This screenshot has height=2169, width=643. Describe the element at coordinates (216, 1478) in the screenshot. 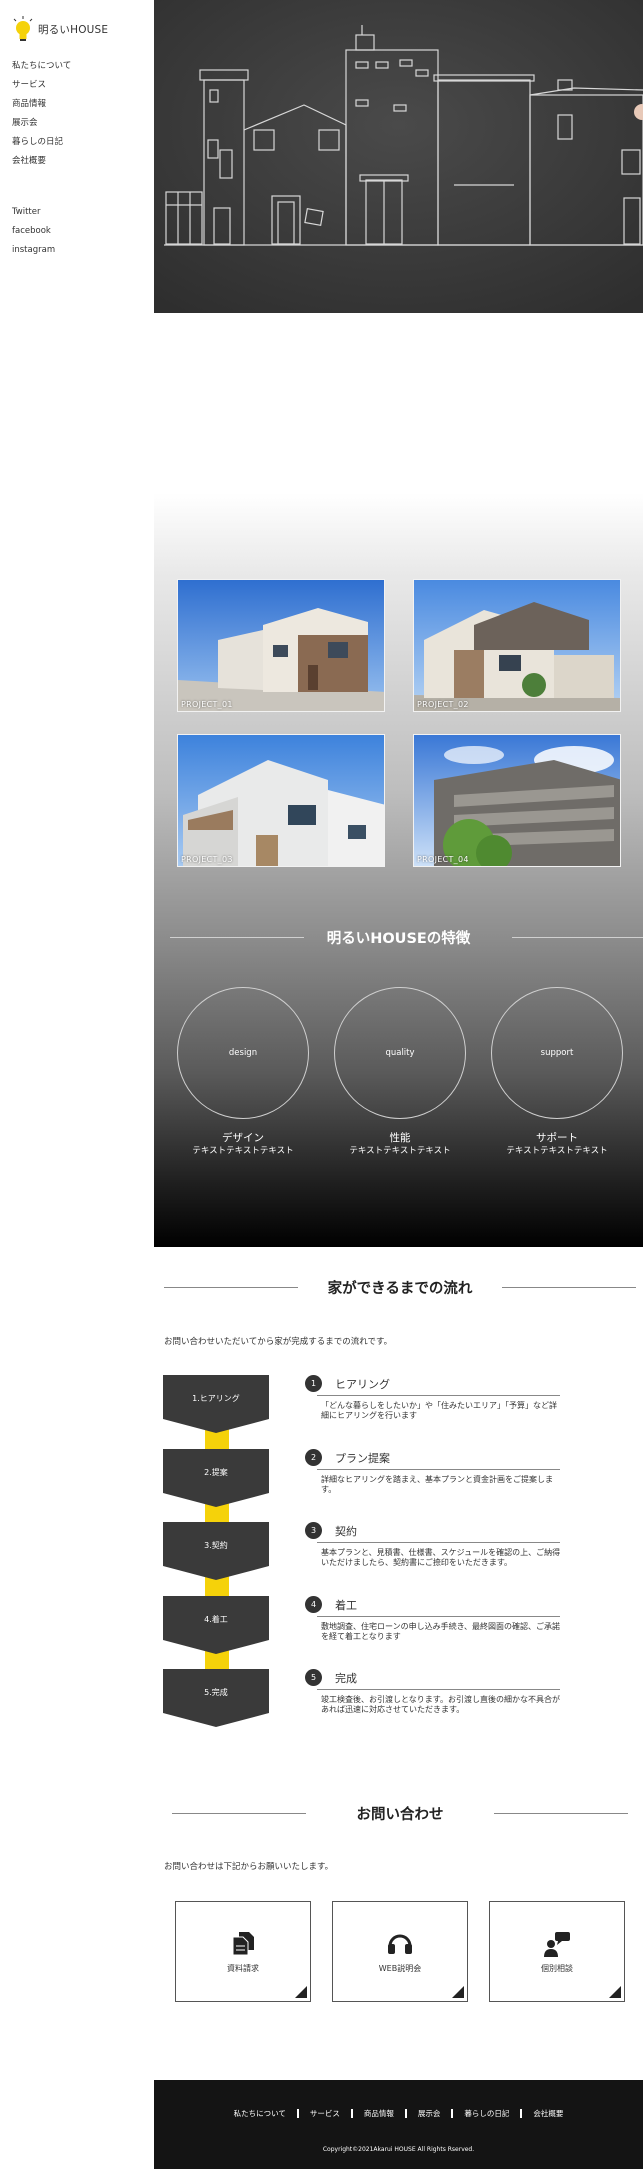

I see `flow-step: 2.提案` at that location.